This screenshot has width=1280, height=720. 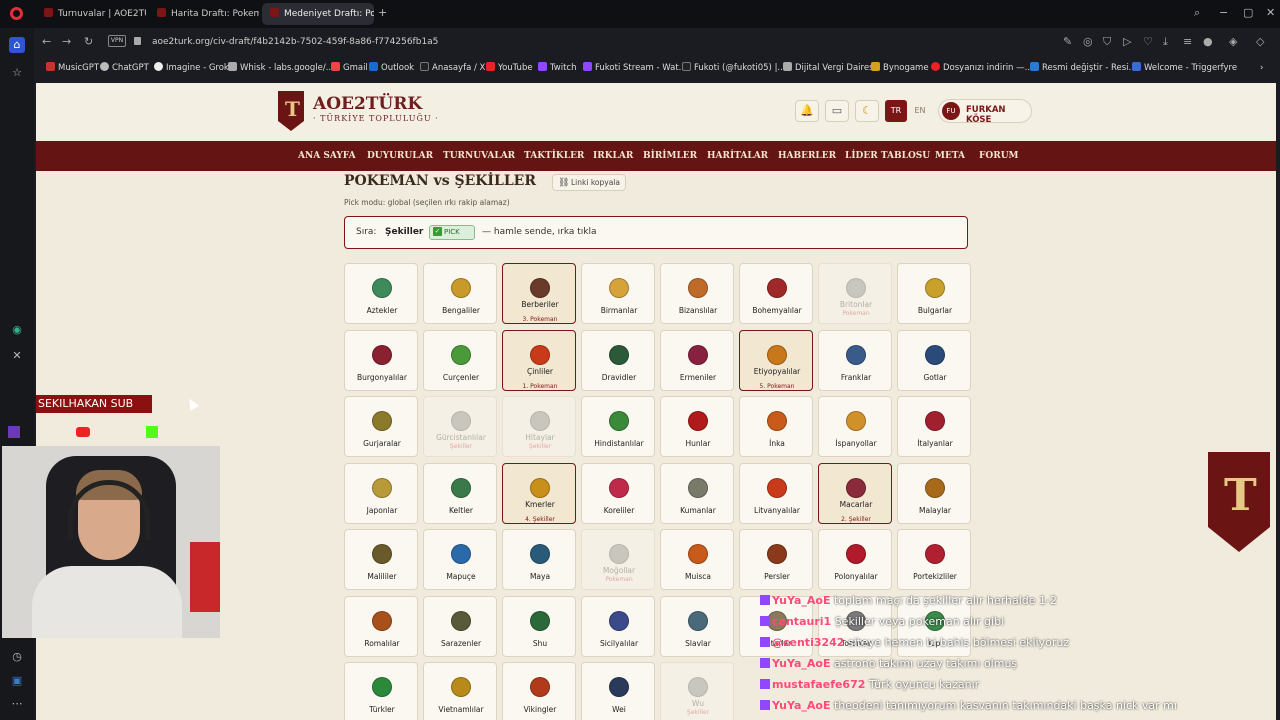 What do you see at coordinates (776, 293) in the screenshot?
I see `civ-tile: Bohemyalılar` at bounding box center [776, 293].